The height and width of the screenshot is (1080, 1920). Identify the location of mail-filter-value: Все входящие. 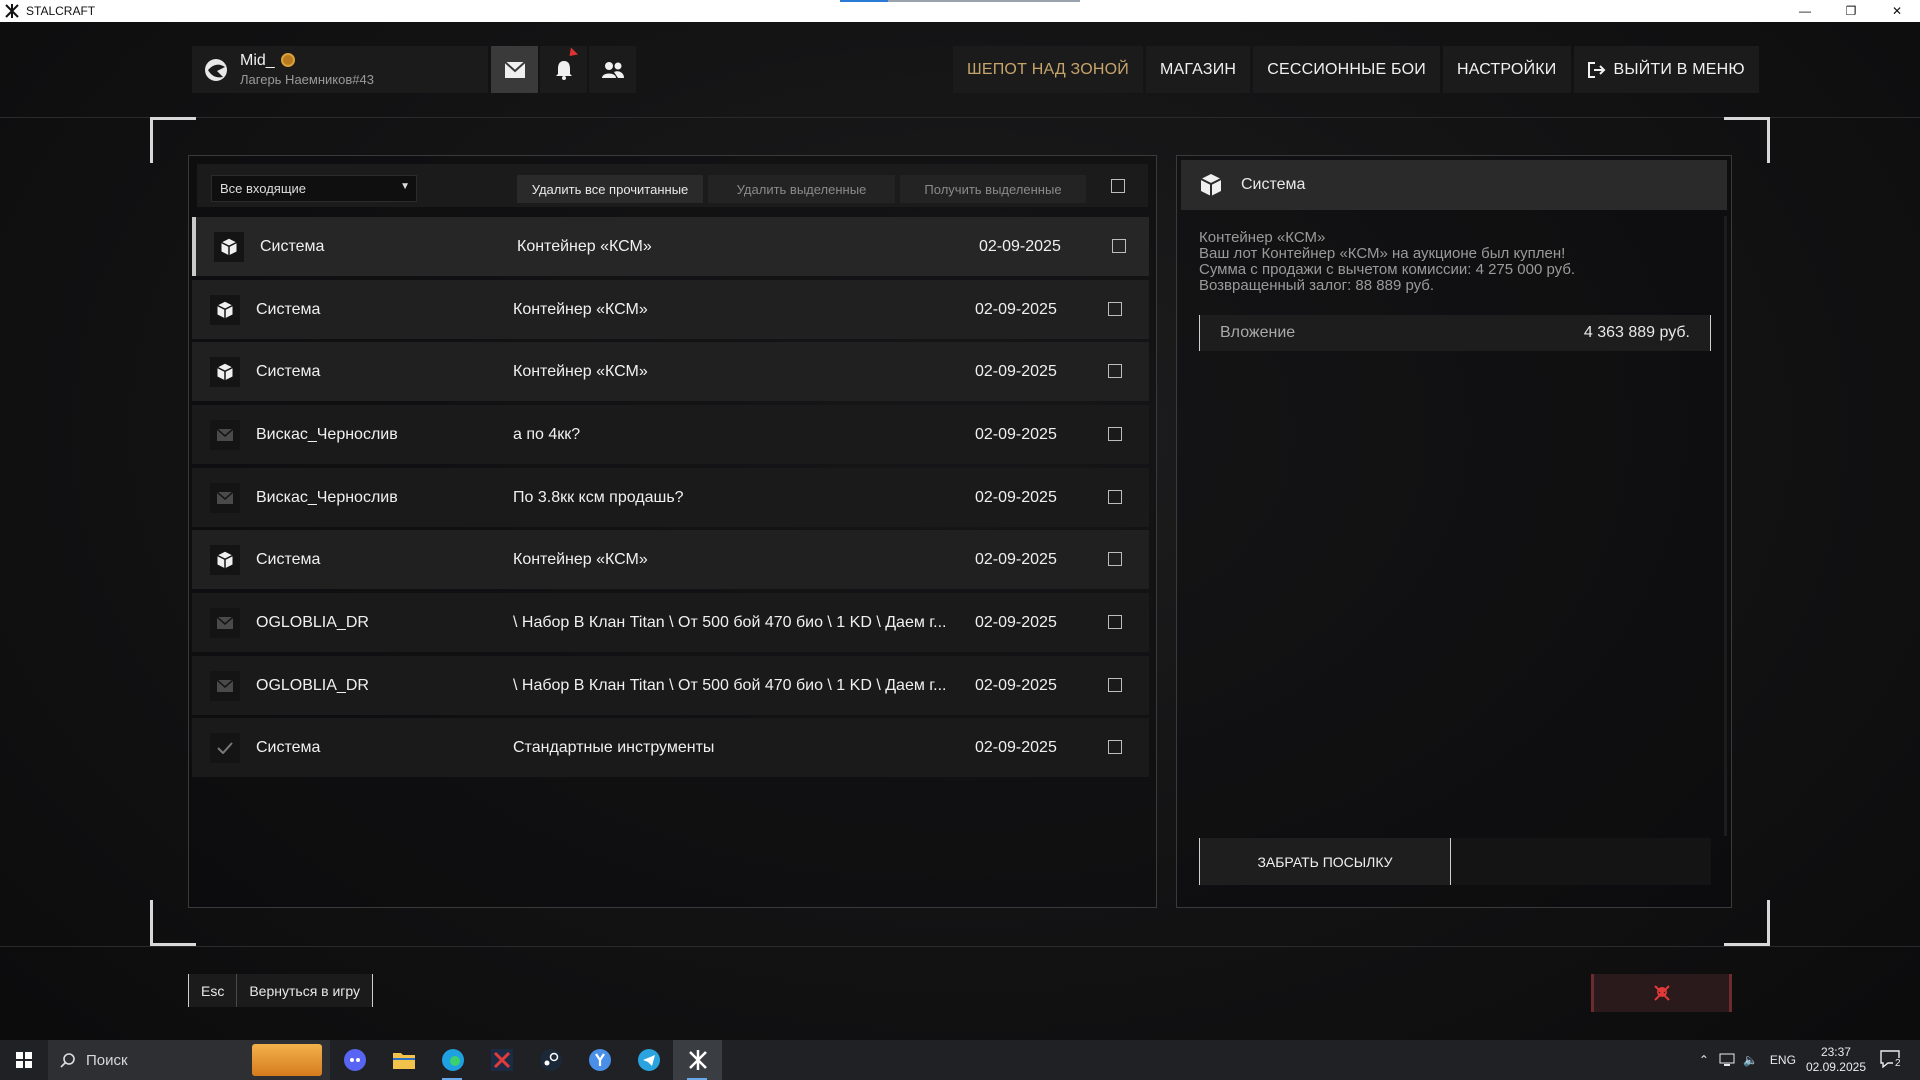
(263, 188).